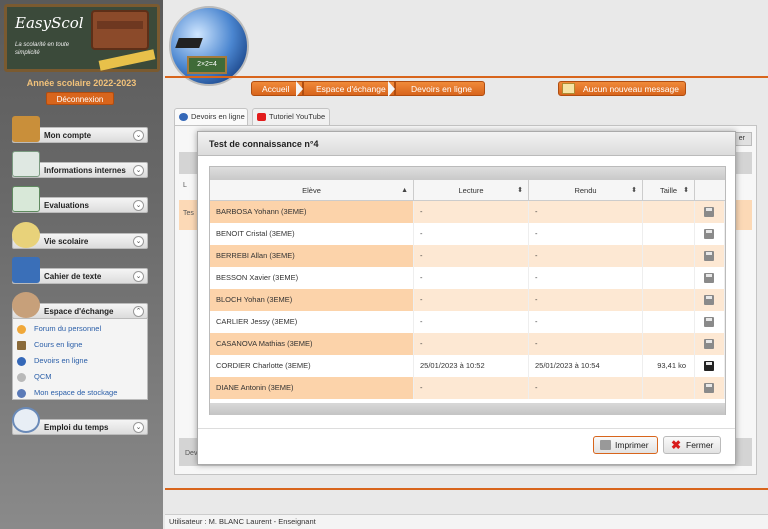 The height and width of the screenshot is (529, 768). I want to click on tab-online-homework: Devoirs en ligne, so click(211, 116).